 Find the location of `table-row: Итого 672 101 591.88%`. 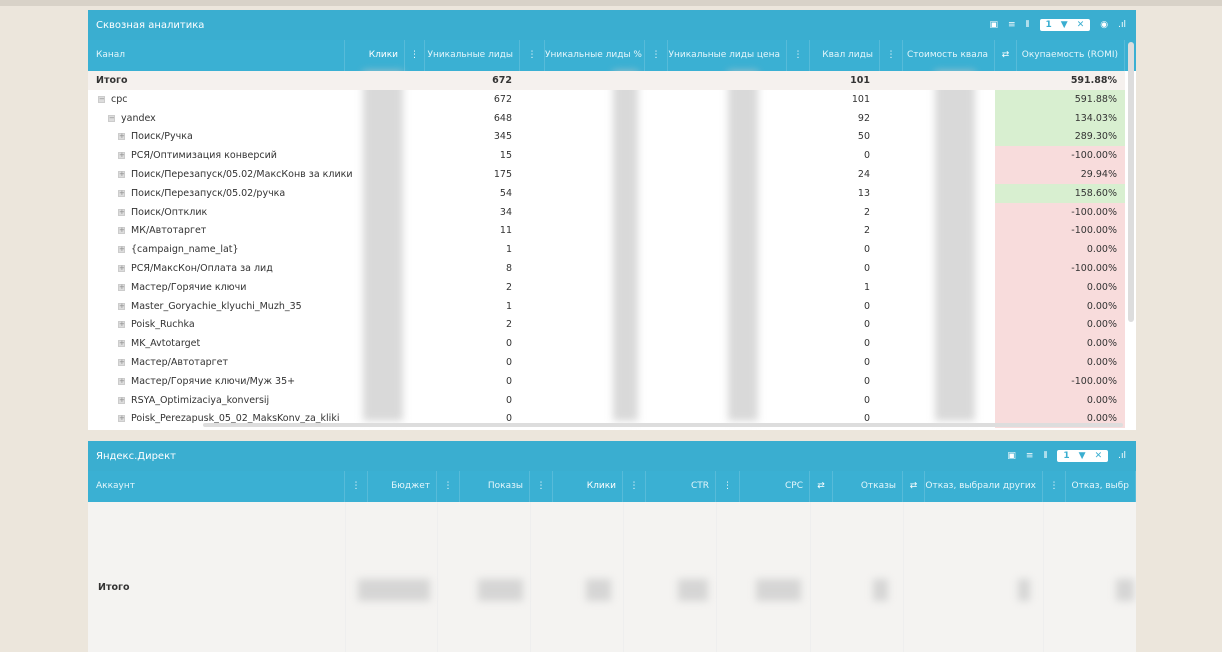

table-row: Итого 672 101 591.88% is located at coordinates (606, 80).